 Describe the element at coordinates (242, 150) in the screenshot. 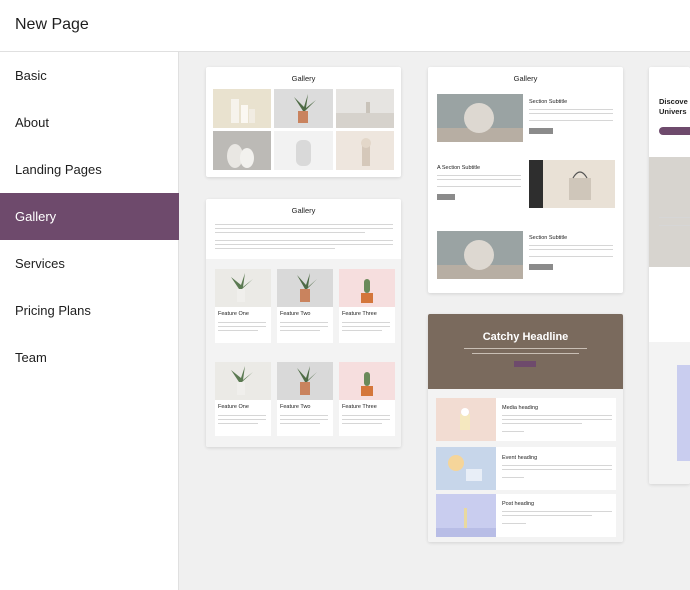

I see `gallery-image-white-vases` at that location.